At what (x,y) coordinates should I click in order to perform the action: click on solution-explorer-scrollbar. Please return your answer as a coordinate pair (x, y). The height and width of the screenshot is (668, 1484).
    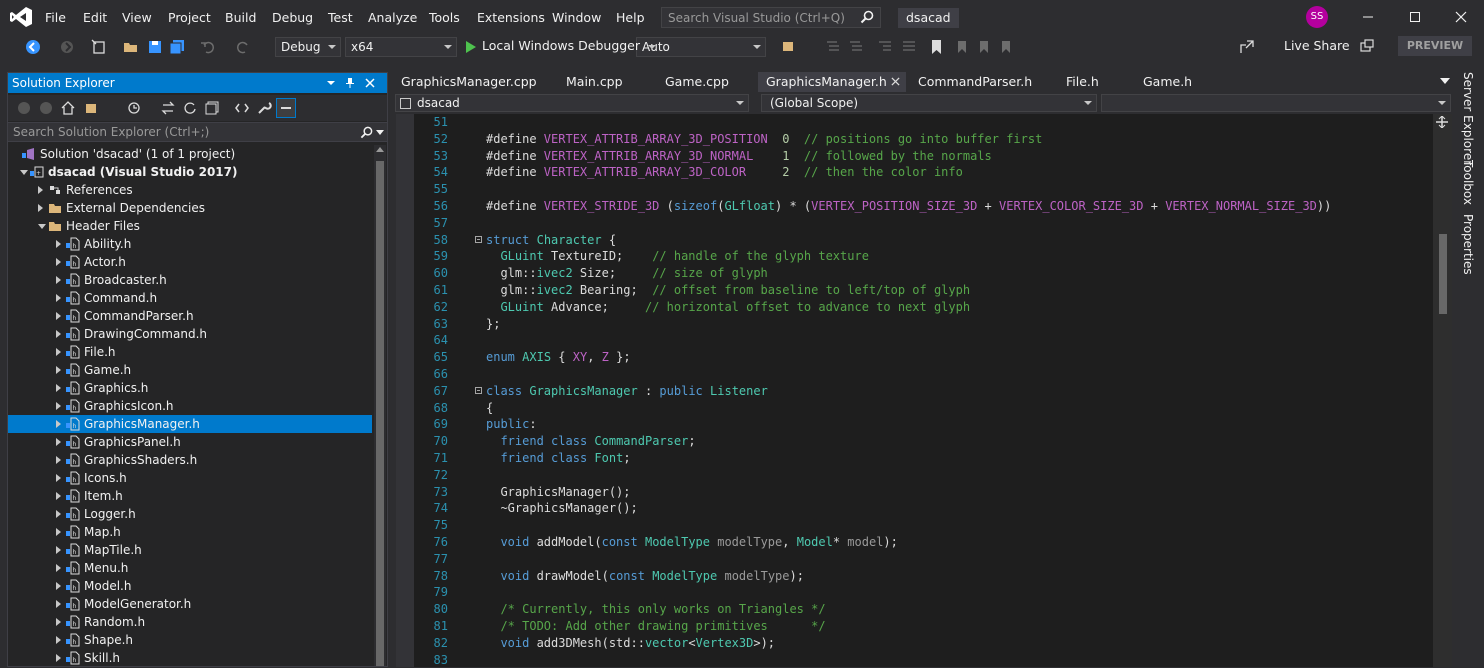
    Looking at the image, I should click on (380, 405).